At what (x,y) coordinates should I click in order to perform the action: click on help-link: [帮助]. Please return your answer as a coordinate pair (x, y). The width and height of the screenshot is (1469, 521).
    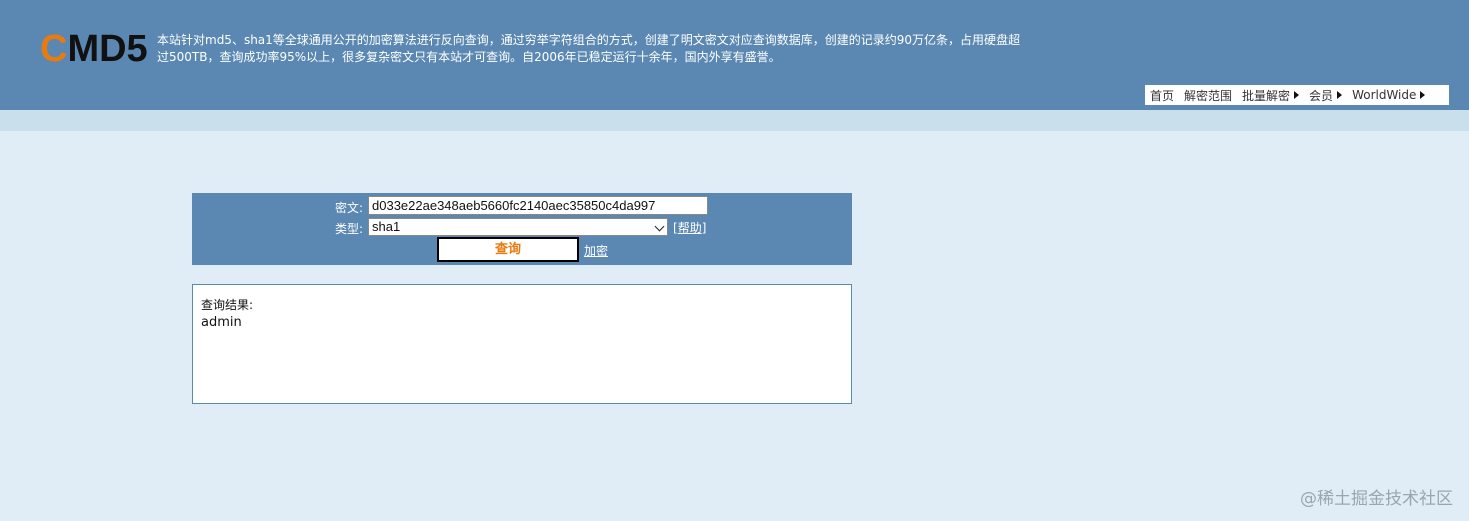
    Looking at the image, I should click on (689, 227).